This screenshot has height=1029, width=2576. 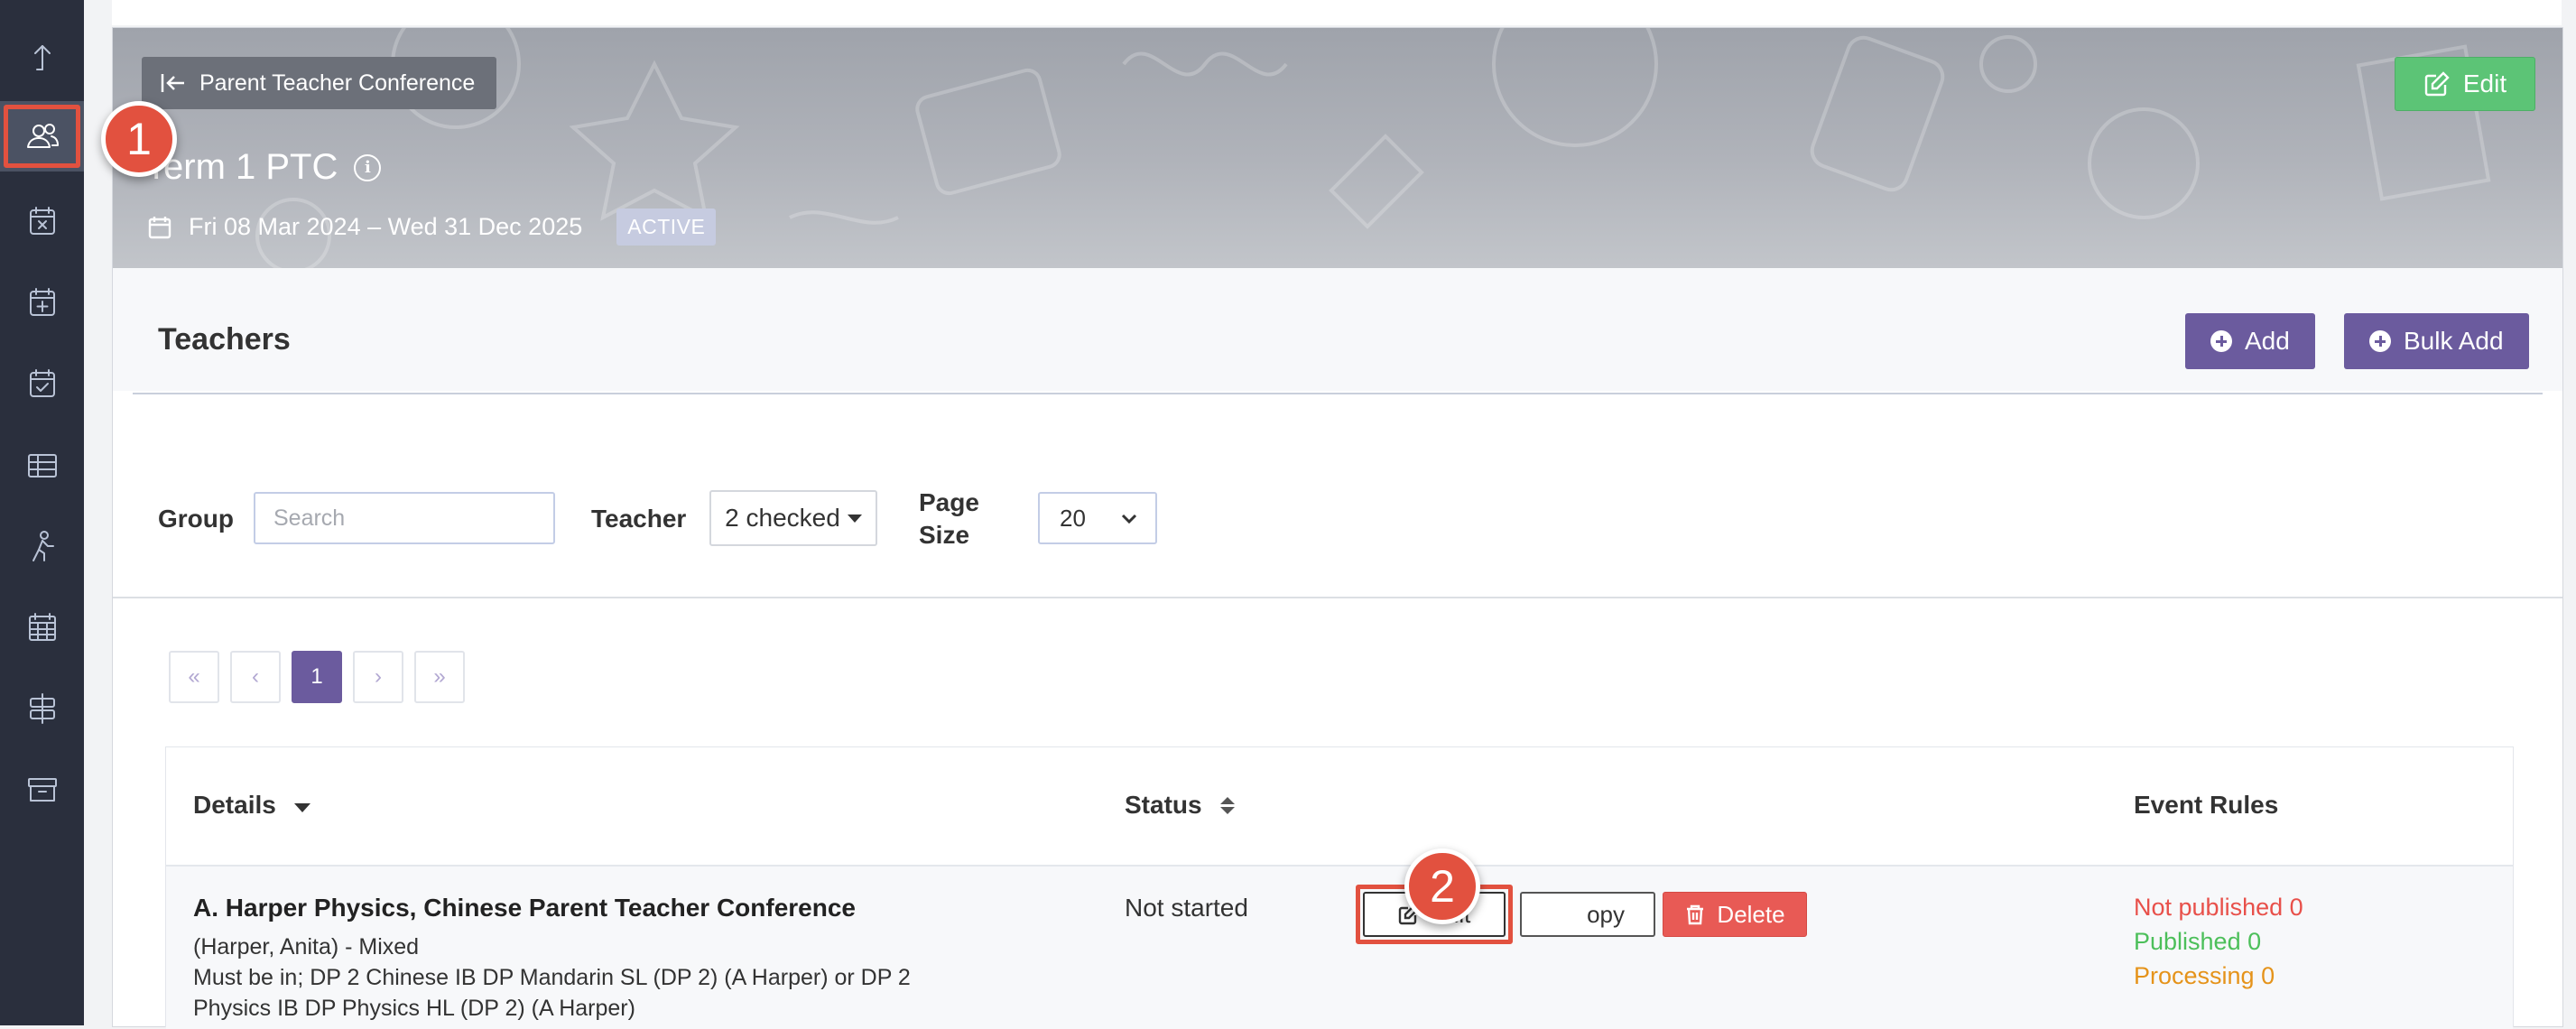 What do you see at coordinates (439, 677) in the screenshot?
I see `page-last-button: »` at bounding box center [439, 677].